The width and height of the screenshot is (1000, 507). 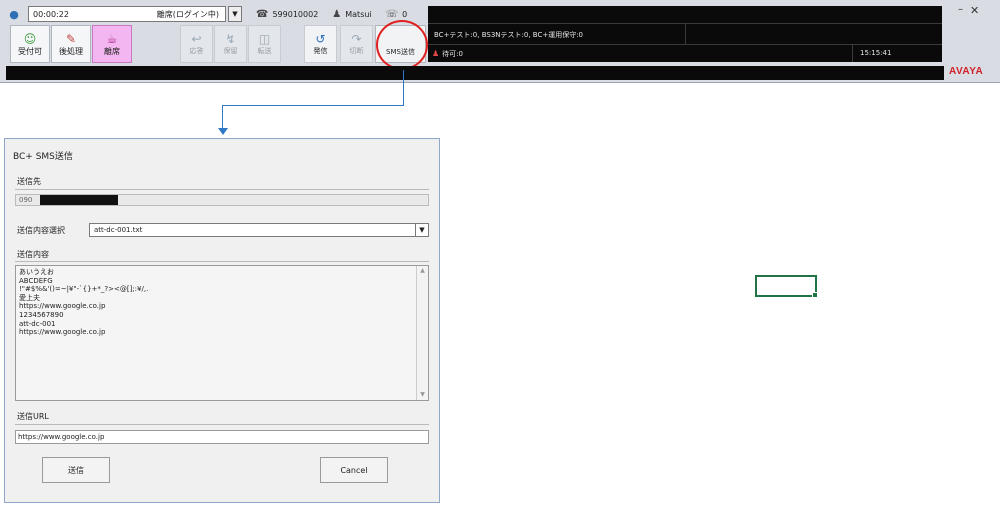 I want to click on away-label: 離席, so click(x=112, y=51).